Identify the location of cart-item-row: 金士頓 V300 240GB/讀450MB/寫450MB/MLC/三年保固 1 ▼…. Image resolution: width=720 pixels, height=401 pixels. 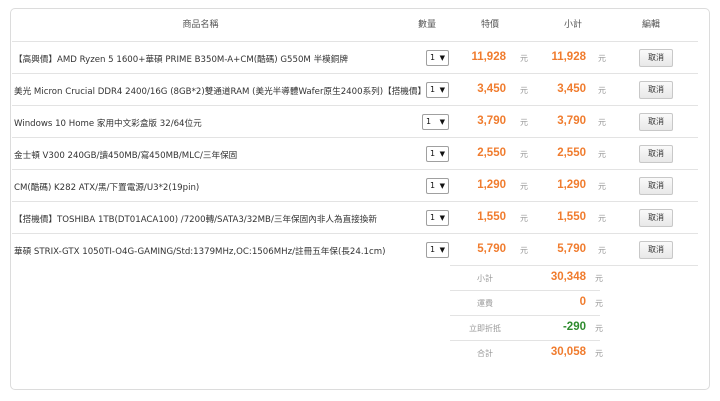
(355, 153).